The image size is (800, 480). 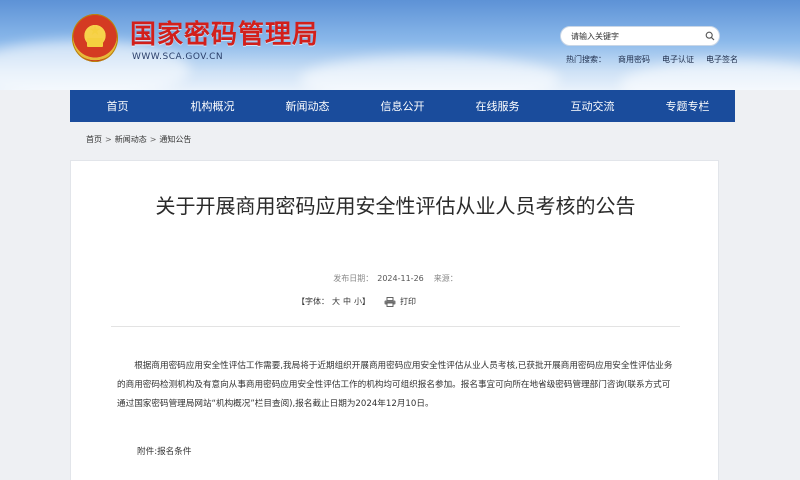 What do you see at coordinates (313, 301) in the screenshot?
I see `font-size-label: 【字体：` at bounding box center [313, 301].